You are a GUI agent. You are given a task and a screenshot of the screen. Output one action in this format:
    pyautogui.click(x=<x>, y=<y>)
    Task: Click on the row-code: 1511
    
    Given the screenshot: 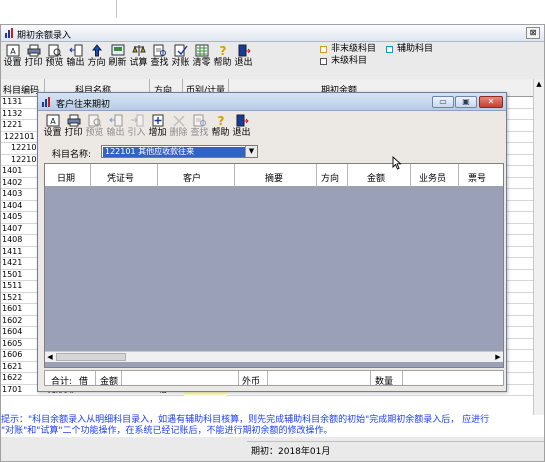 What is the action you would take?
    pyautogui.click(x=12, y=285)
    